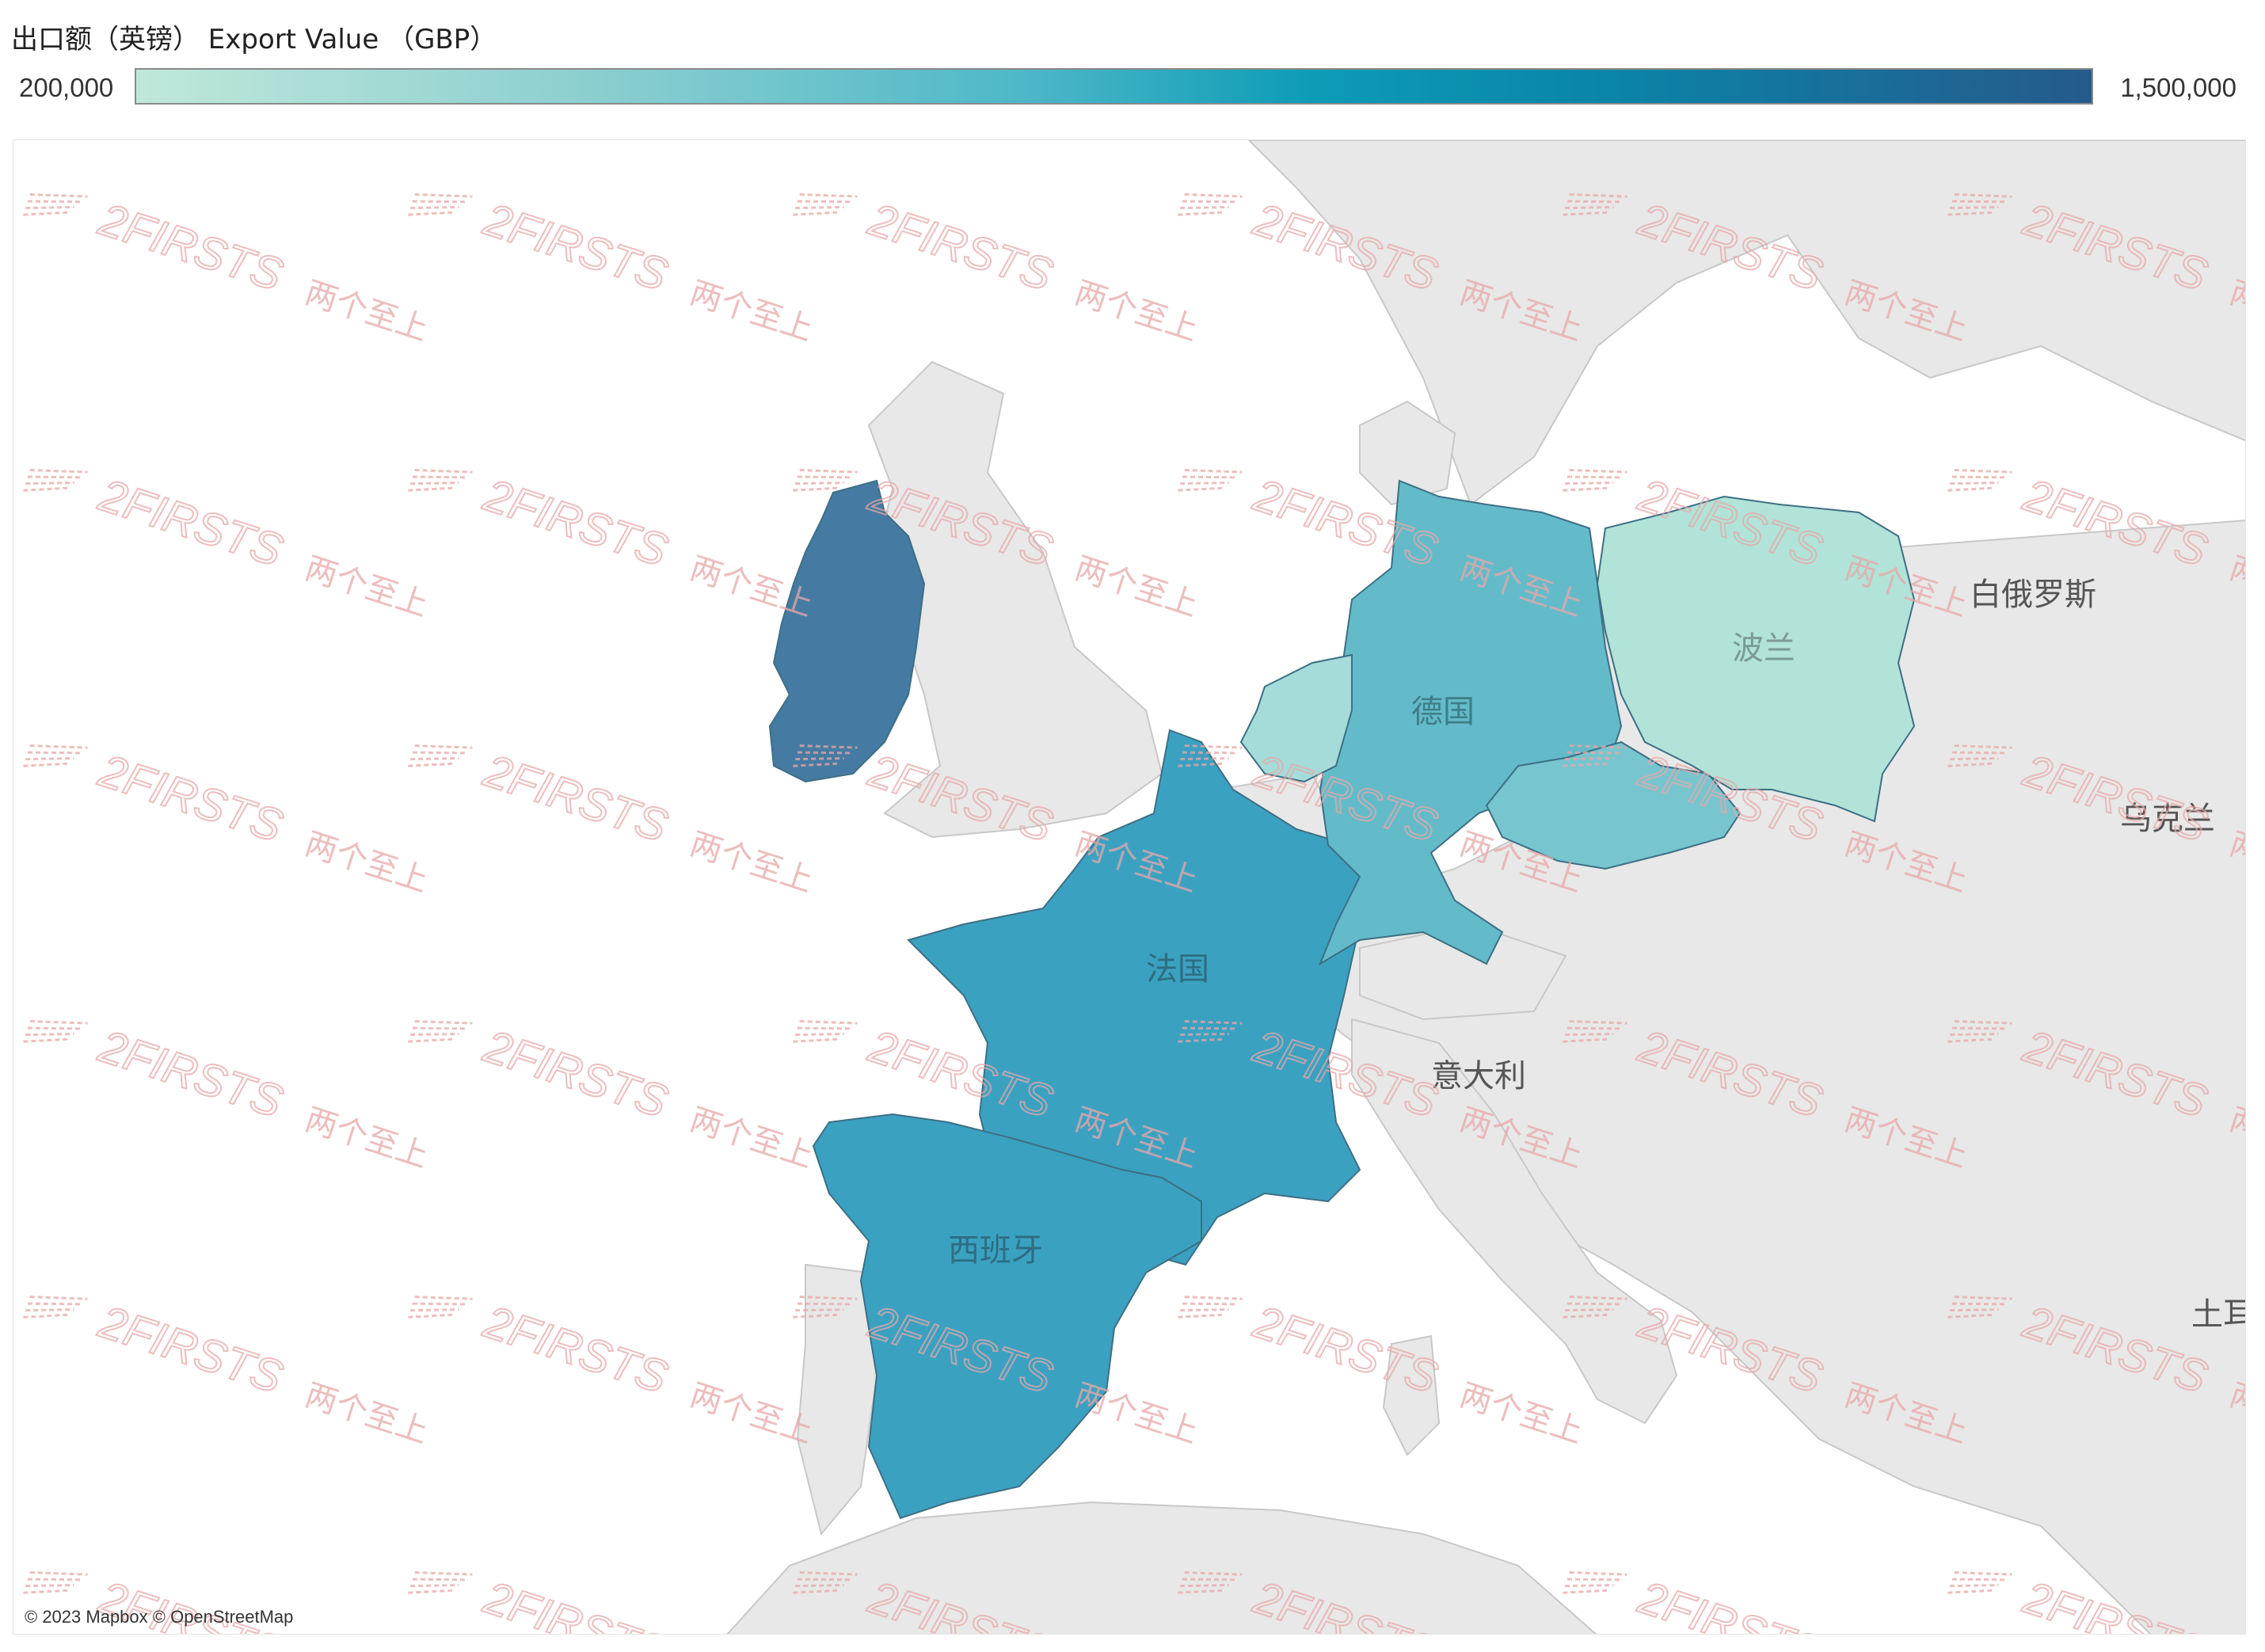 This screenshot has width=2265, height=1652. Describe the element at coordinates (1114, 86) in the screenshot. I see `color-scale-bar` at that location.